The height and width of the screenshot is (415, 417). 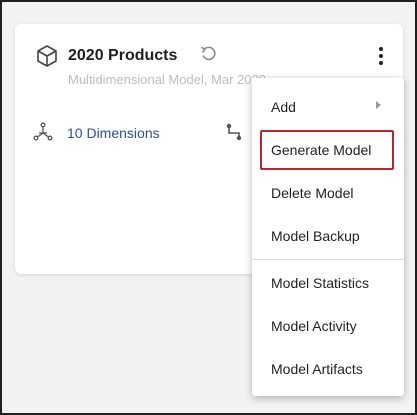 What do you see at coordinates (234, 132) in the screenshot?
I see `relation-icon` at bounding box center [234, 132].